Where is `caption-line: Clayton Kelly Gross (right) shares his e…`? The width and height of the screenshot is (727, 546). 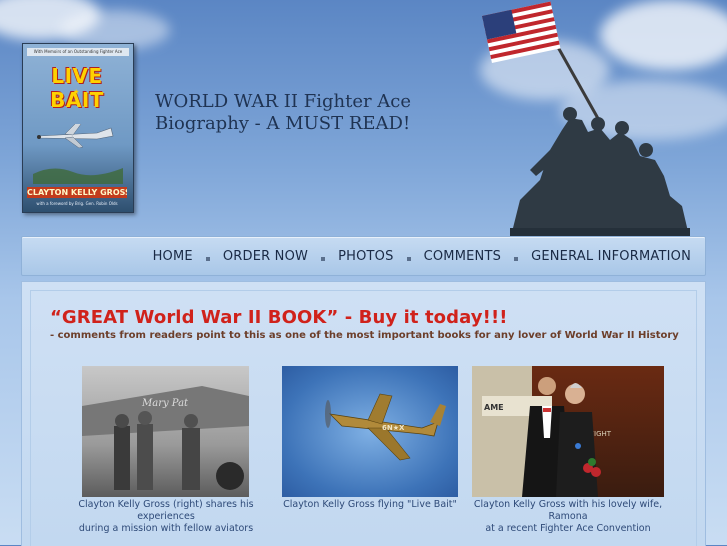 caption-line: Clayton Kelly Gross (right) shares his e… is located at coordinates (166, 510).